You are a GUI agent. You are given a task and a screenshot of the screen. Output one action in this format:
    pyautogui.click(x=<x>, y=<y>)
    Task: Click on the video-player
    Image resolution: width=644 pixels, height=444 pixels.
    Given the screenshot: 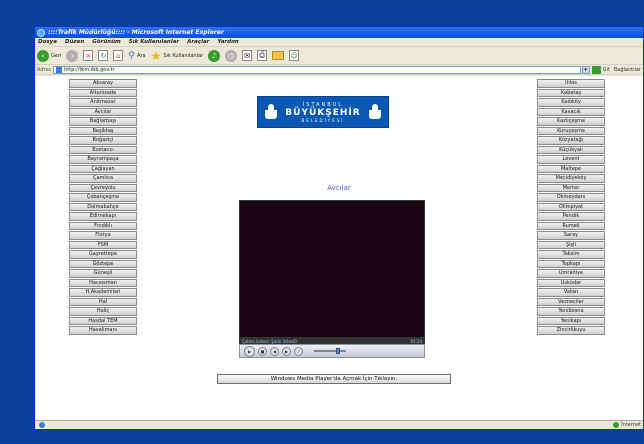 What is the action you would take?
    pyautogui.click(x=332, y=269)
    